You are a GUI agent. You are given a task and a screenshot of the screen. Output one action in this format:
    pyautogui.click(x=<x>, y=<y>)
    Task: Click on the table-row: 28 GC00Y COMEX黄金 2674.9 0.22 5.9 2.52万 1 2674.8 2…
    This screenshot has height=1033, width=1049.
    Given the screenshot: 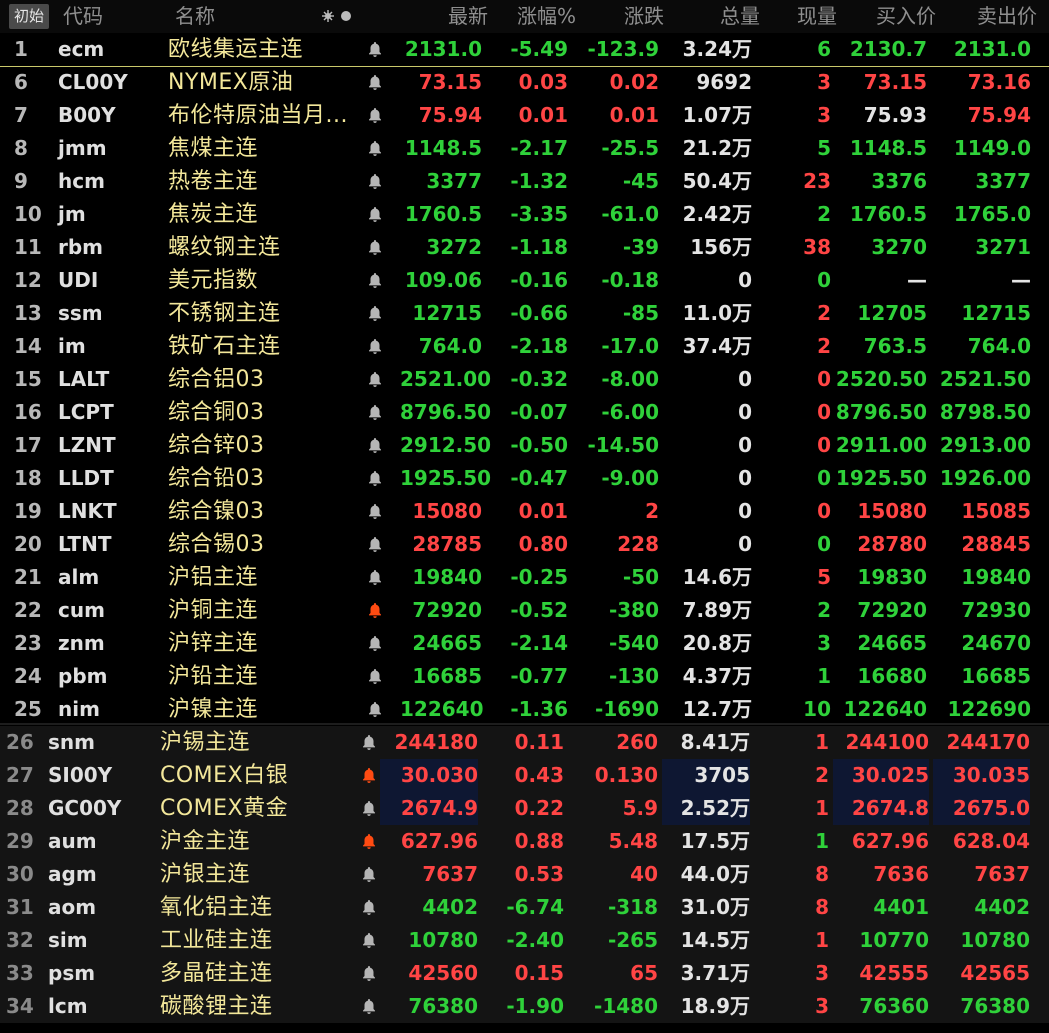 What is the action you would take?
    pyautogui.click(x=524, y=808)
    